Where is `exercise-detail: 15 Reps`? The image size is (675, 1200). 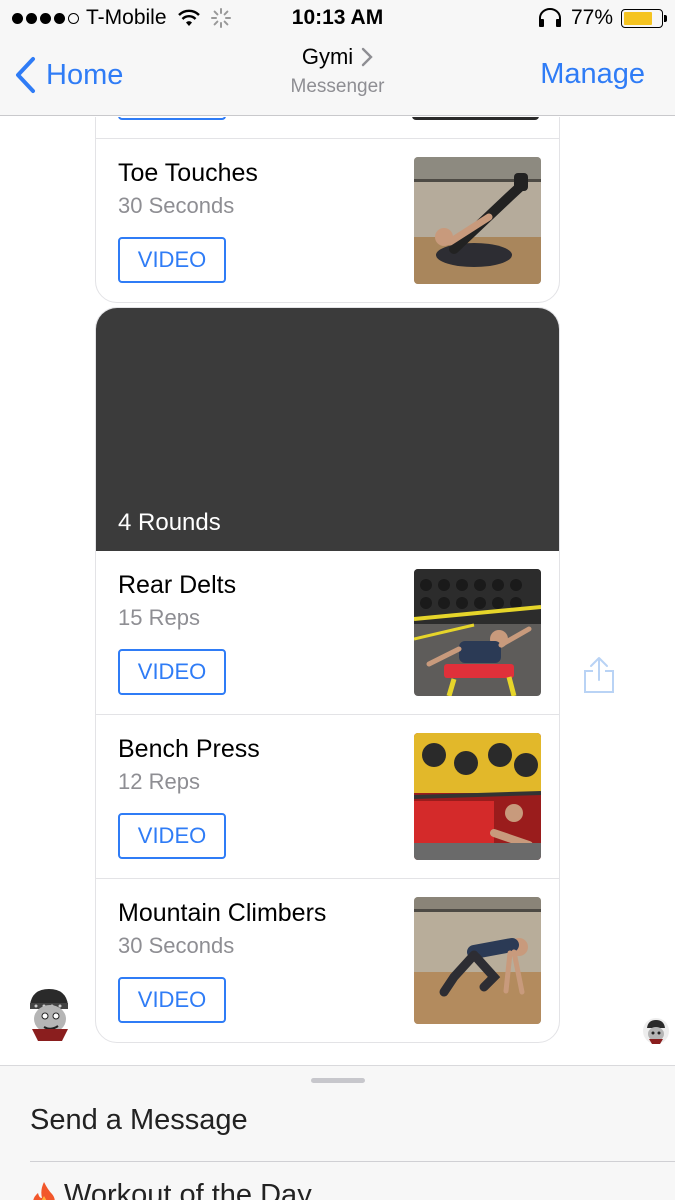
exercise-detail: 15 Reps is located at coordinates (159, 617).